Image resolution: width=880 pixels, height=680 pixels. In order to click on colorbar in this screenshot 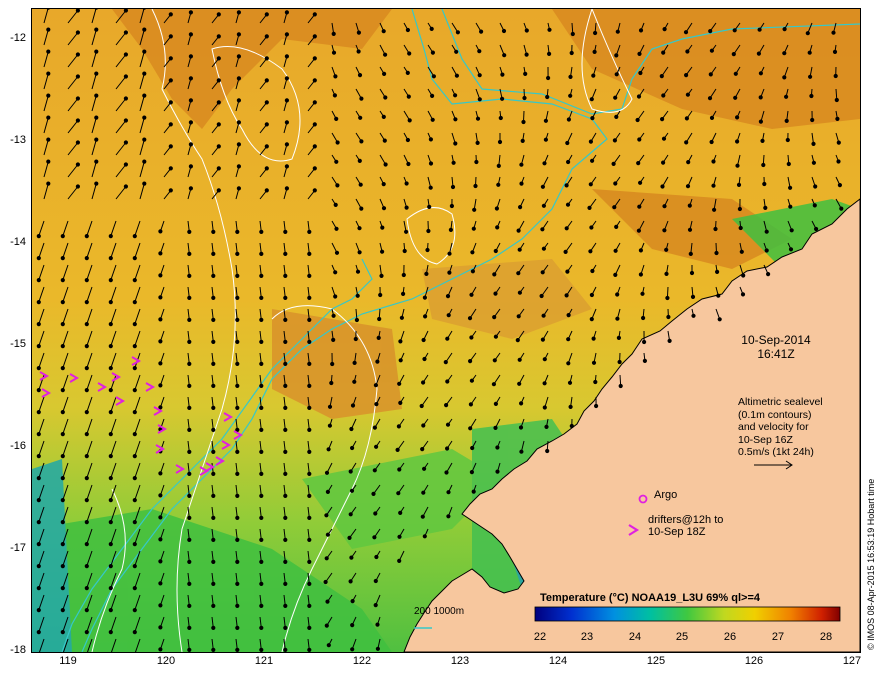, I will do `click(687, 614)`.